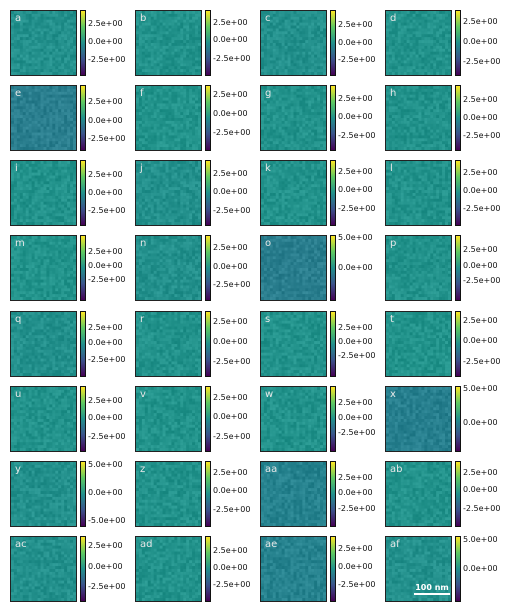 This screenshot has height=614, width=511. I want to click on panel-ab: ab 2.5e+00 0.0e+00 -2.5e+00, so click(437, 489).